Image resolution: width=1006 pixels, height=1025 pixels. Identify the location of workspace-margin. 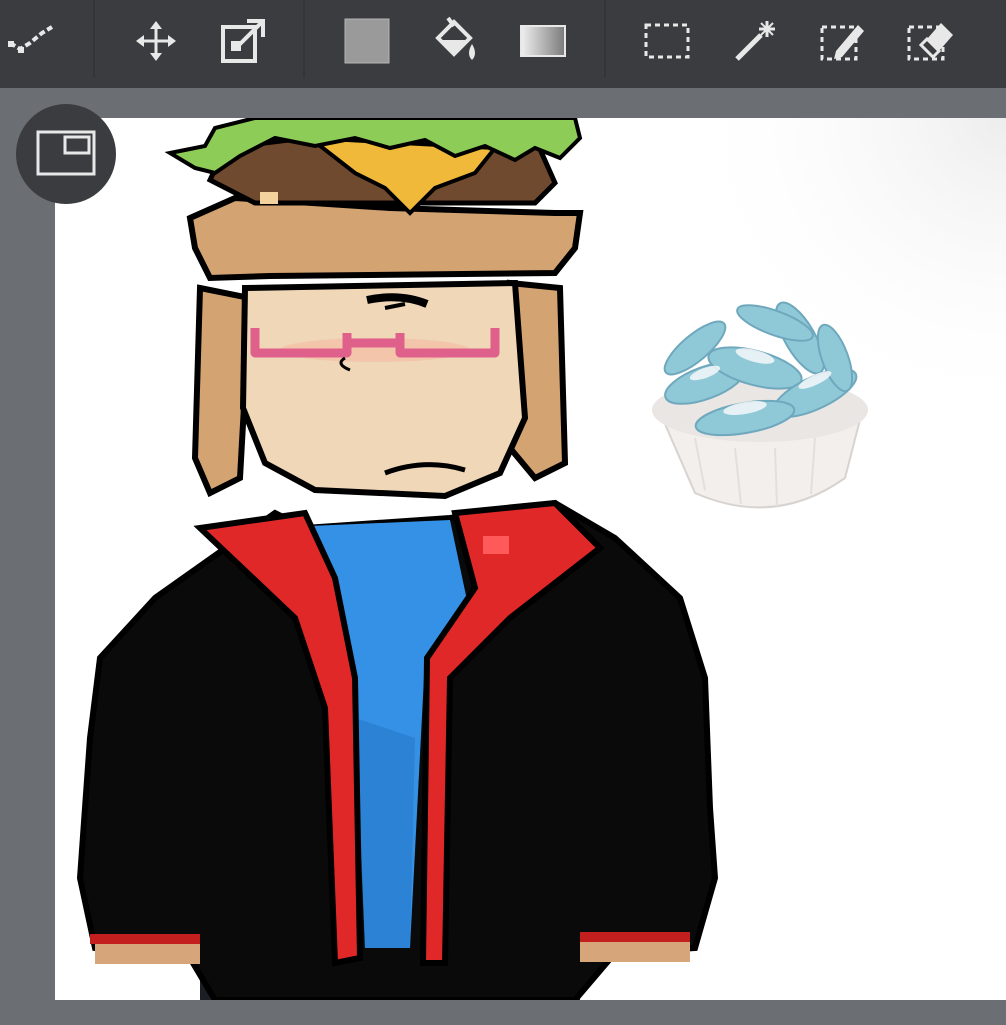
(503, 104).